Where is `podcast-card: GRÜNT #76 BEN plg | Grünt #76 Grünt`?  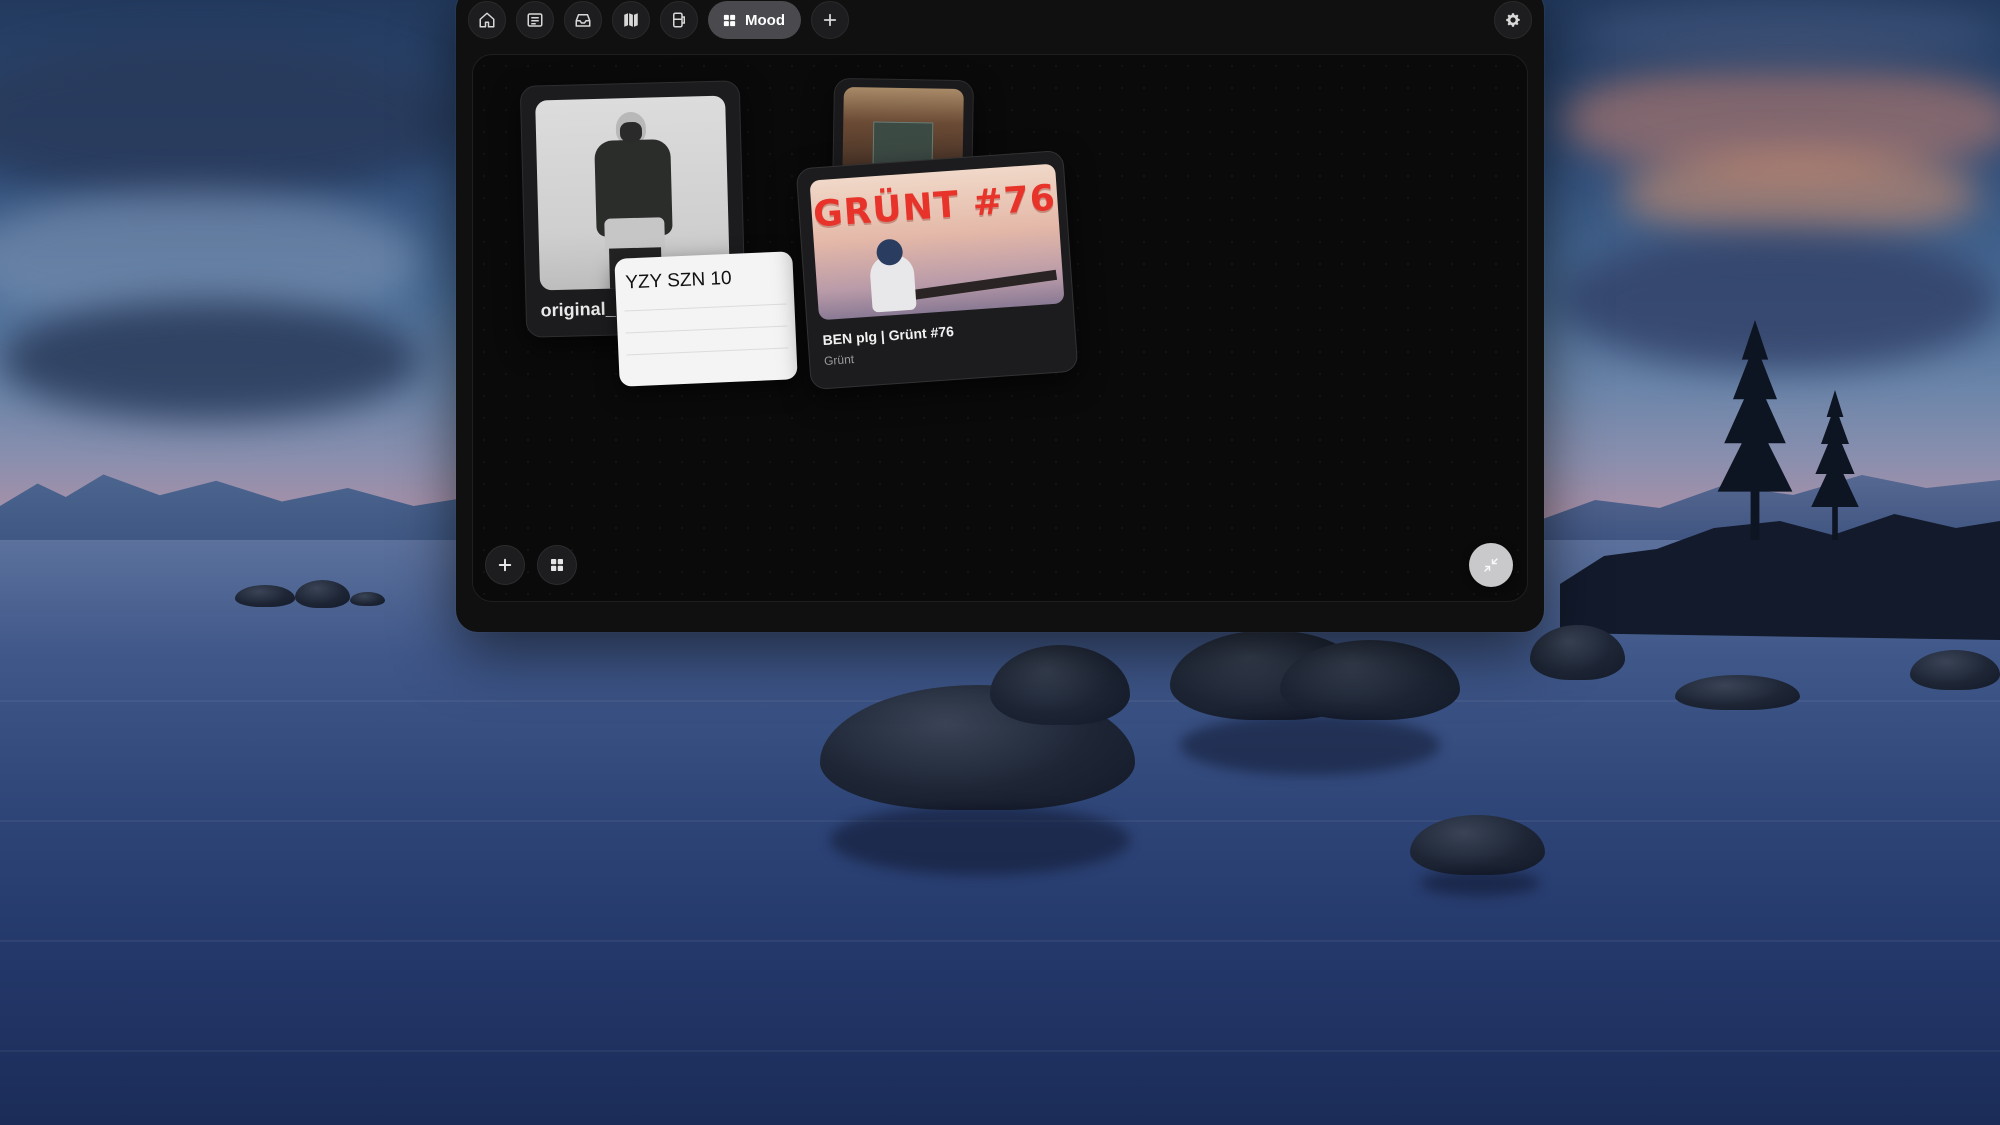 podcast-card: GRÜNT #76 BEN plg | Grünt #76 Grünt is located at coordinates (937, 270).